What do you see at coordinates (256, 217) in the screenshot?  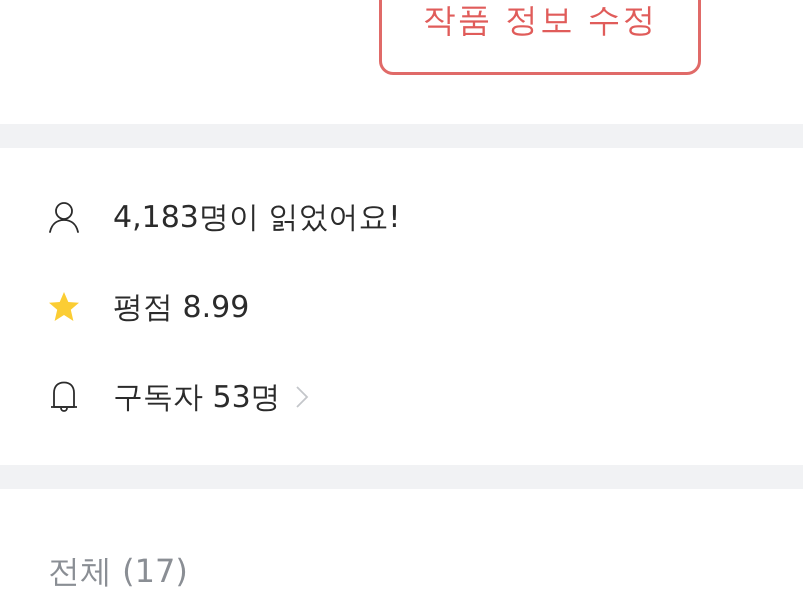 I see `readers-stat-text: 4,183명이 읽었어요!` at bounding box center [256, 217].